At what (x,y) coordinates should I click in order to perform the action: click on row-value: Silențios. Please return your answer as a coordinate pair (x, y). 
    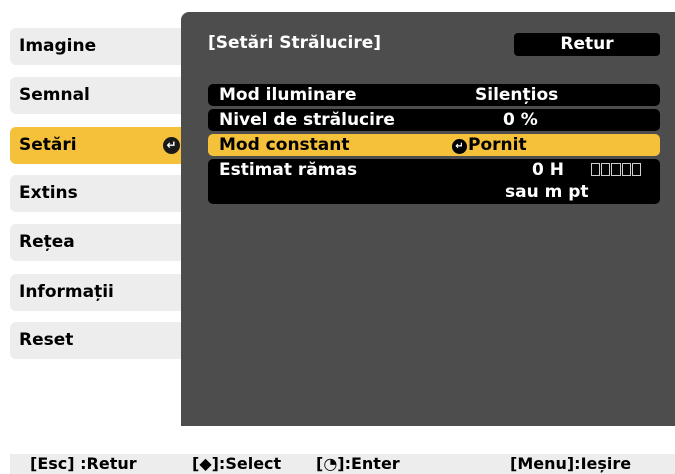
    Looking at the image, I should click on (517, 95).